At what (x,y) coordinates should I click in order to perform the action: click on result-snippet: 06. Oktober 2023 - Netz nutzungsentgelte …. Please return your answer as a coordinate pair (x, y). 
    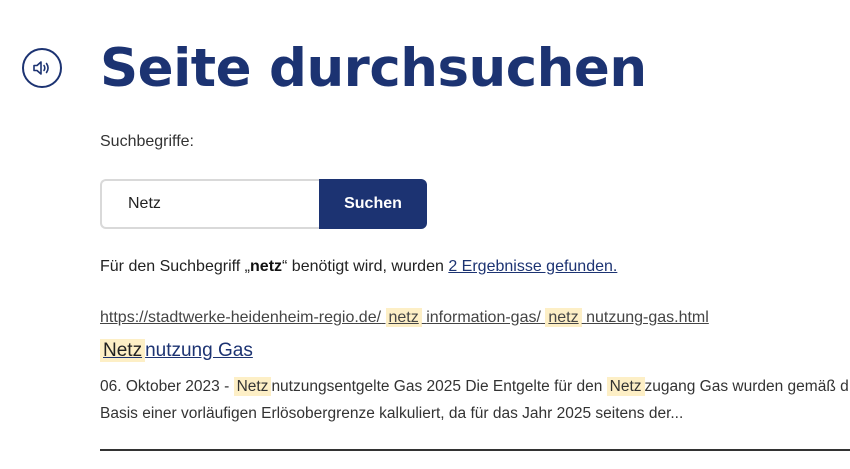
    Looking at the image, I should click on (475, 400).